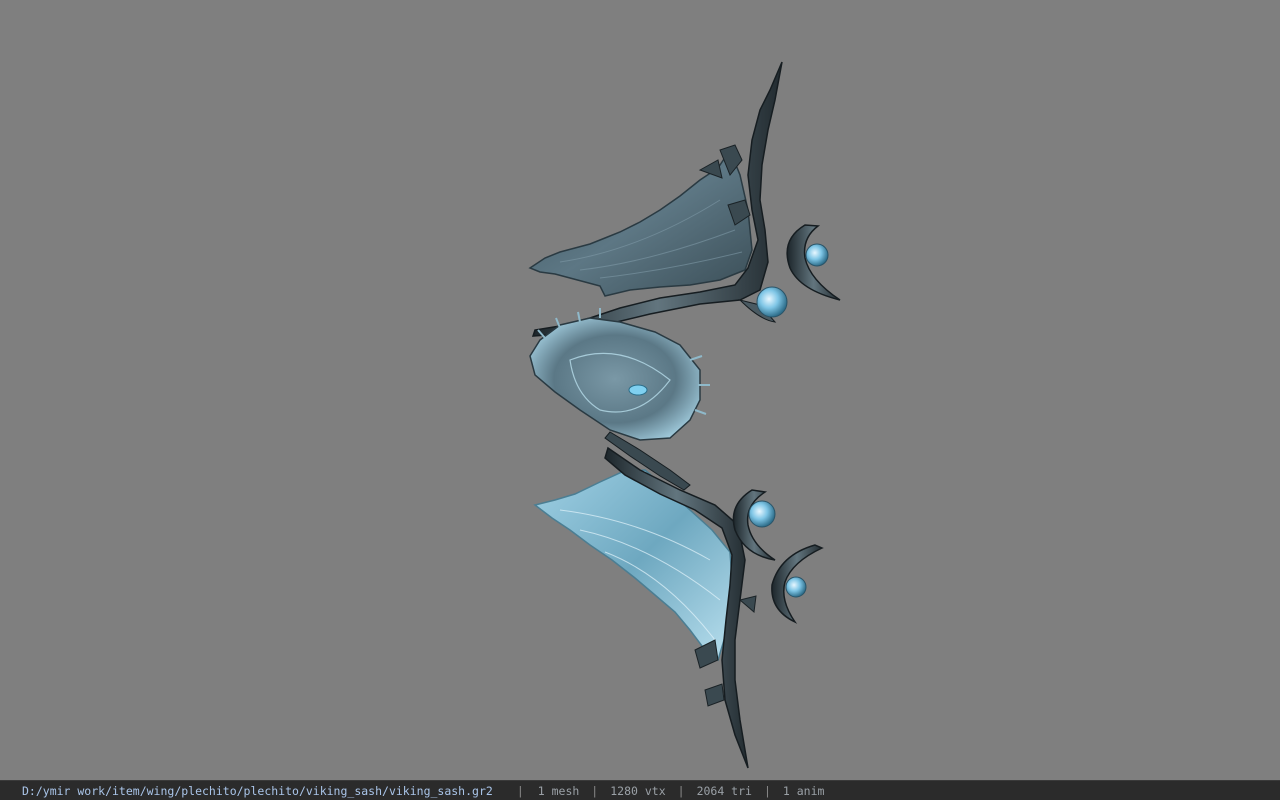 This screenshot has width=1280, height=800. What do you see at coordinates (724, 790) in the screenshot?
I see `triangle-count: 2064 tri` at bounding box center [724, 790].